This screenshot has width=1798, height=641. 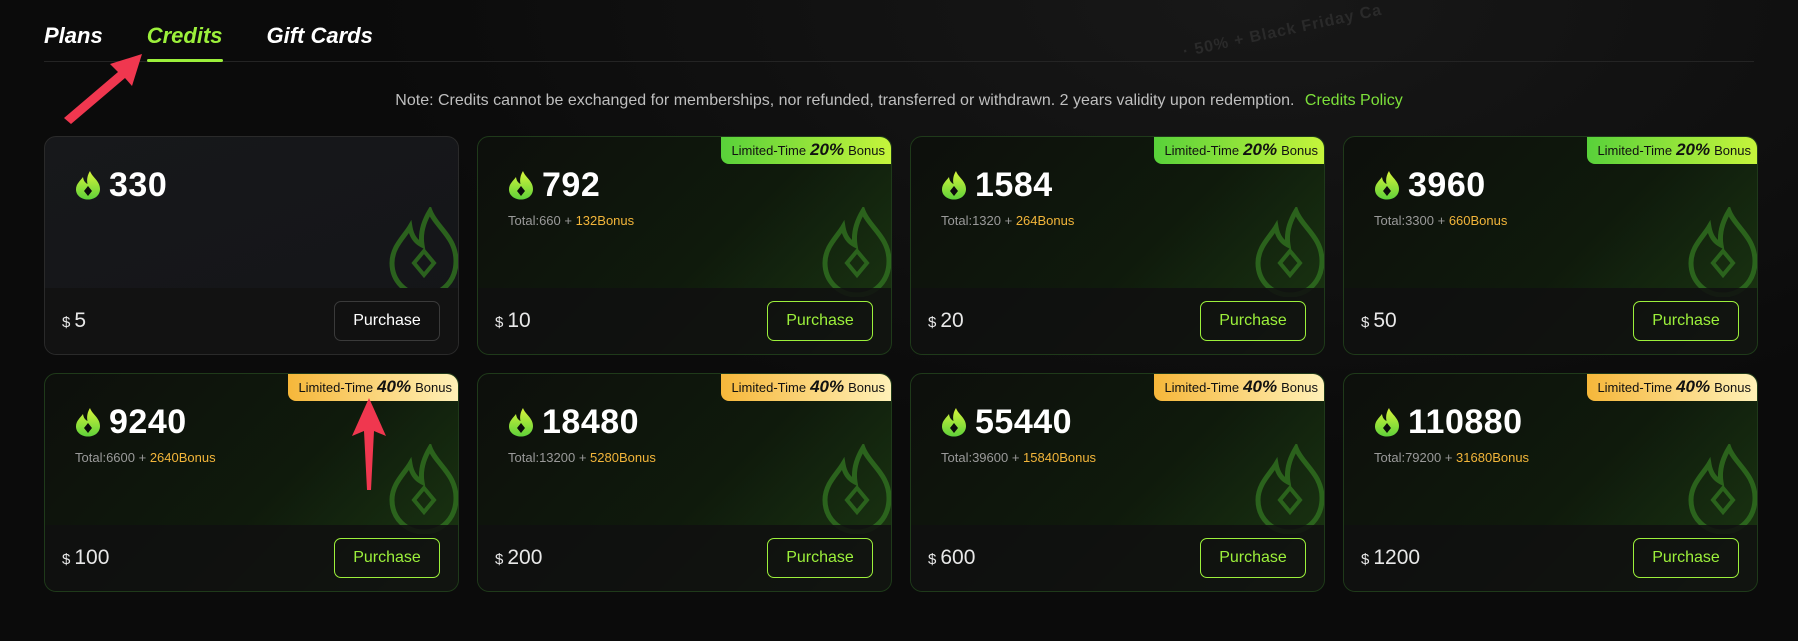 What do you see at coordinates (73, 35) in the screenshot?
I see `tab-plans: Plans` at bounding box center [73, 35].